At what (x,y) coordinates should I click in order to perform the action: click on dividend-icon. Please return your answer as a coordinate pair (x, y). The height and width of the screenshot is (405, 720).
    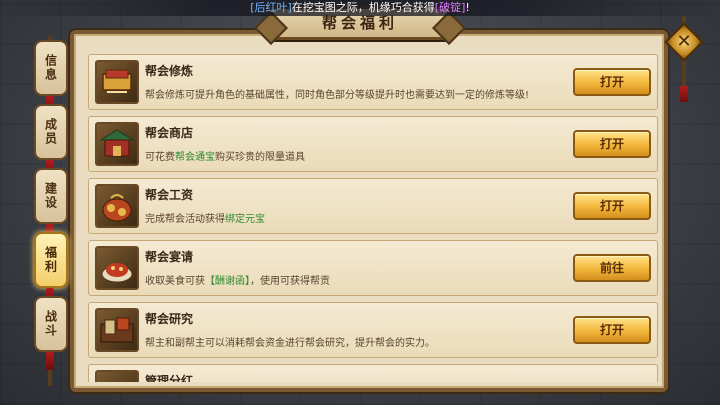
    Looking at the image, I should click on (117, 376).